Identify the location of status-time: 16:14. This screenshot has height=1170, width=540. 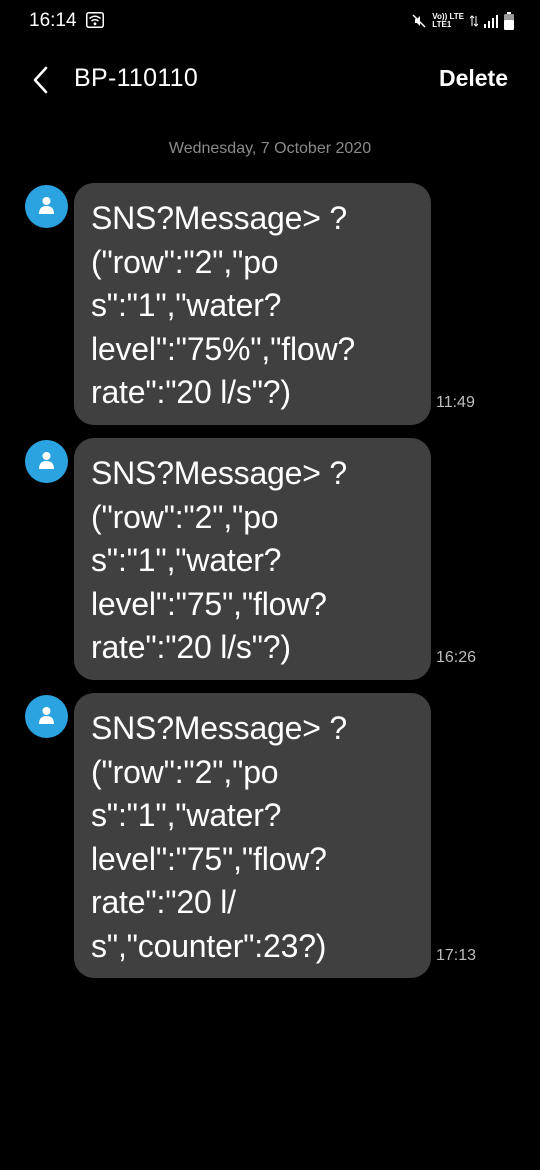
(53, 20).